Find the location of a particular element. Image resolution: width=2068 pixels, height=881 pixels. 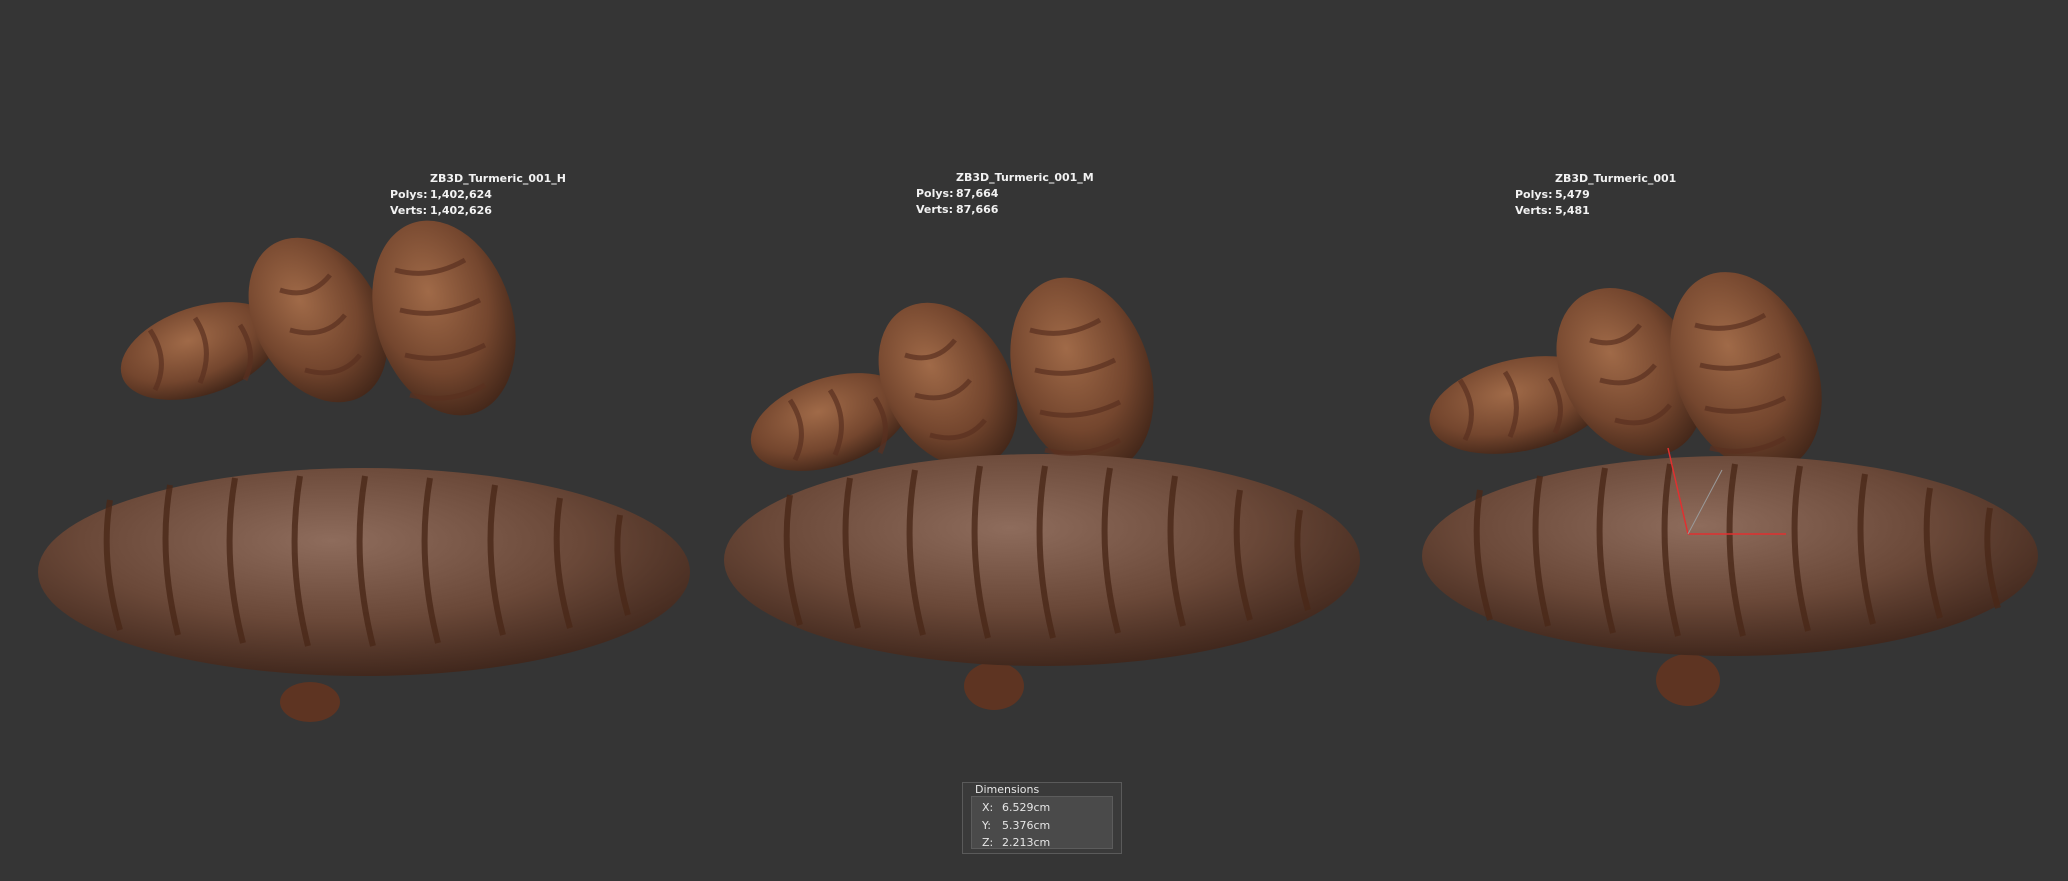

dimensions-values: X: 6.529cm Y: 5.376cm Z: 2.213cm is located at coordinates (1042, 822).